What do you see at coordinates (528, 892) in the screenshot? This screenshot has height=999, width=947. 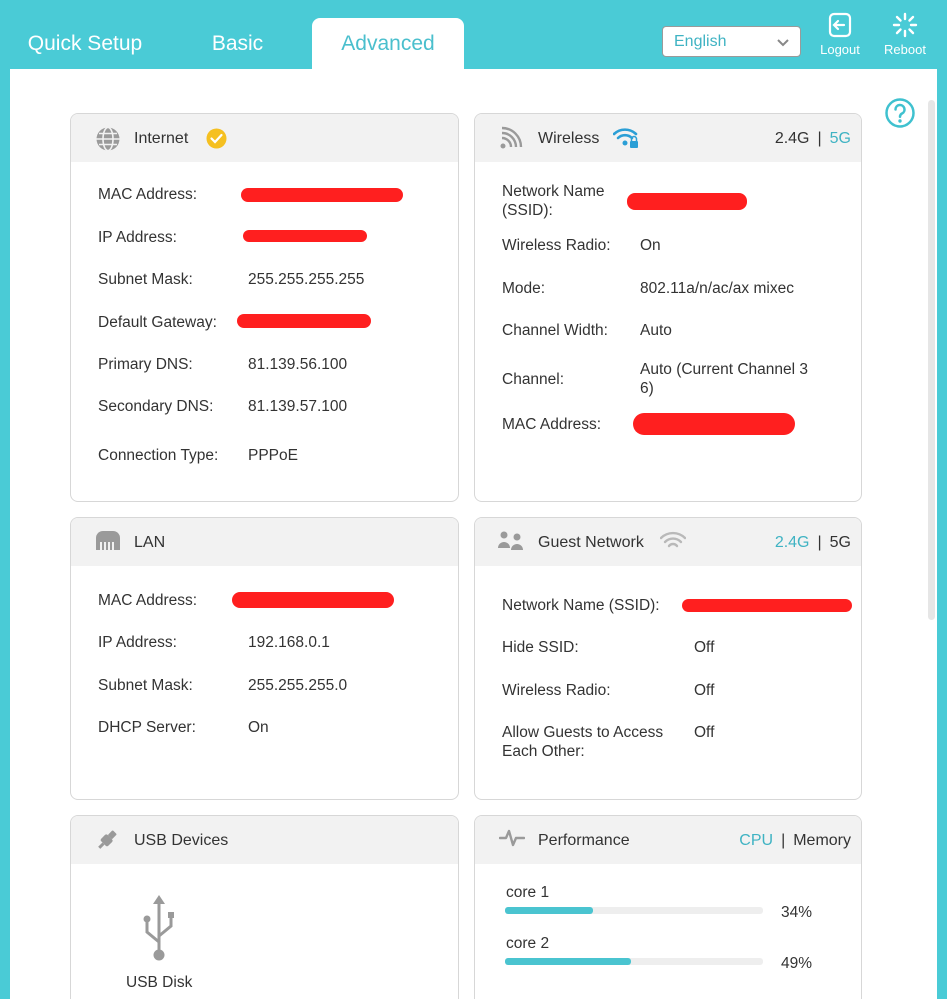 I see `core-1-label: core 1` at bounding box center [528, 892].